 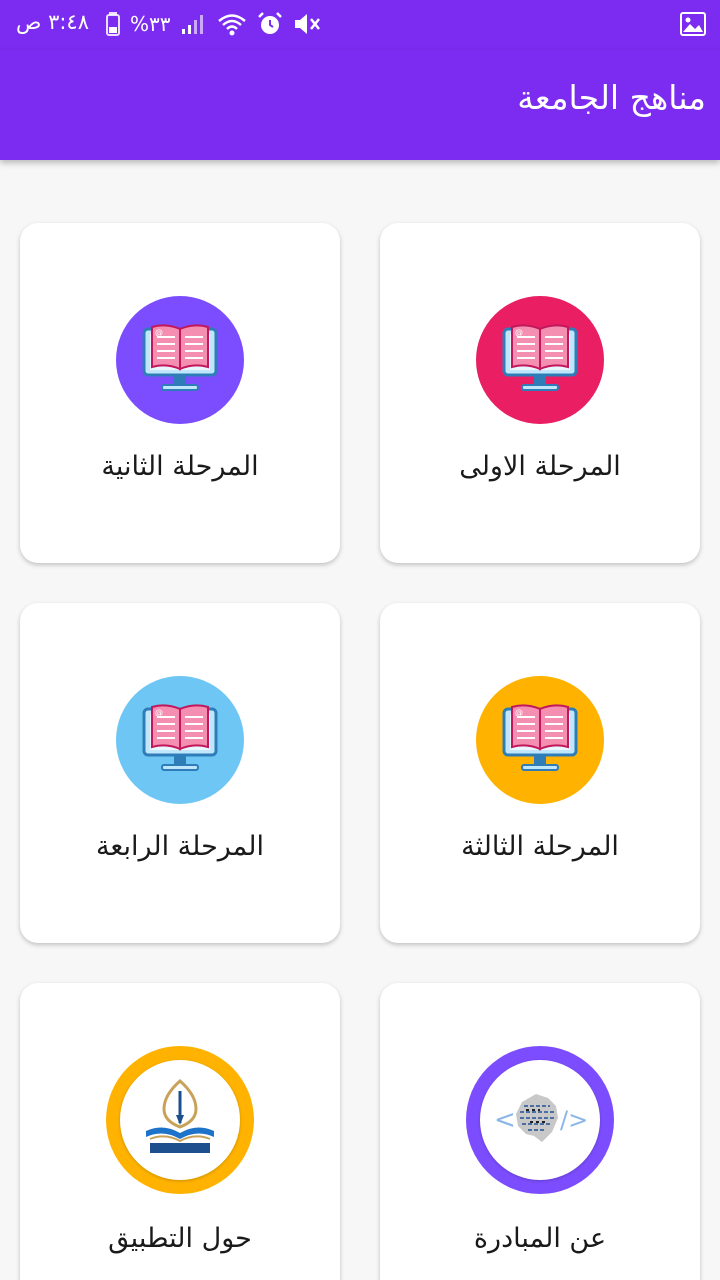 I want to click on app-bar: مناهج الجامعة, so click(x=360, y=105).